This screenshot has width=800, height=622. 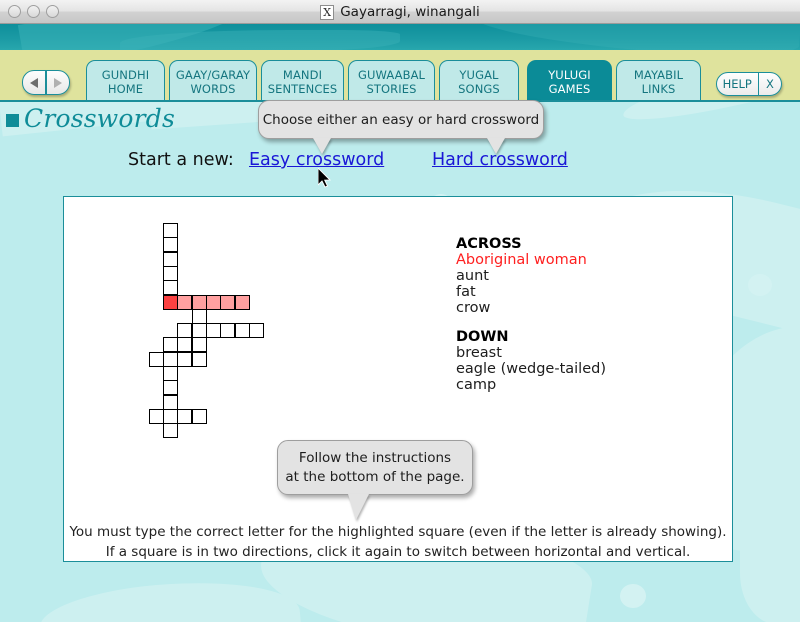 What do you see at coordinates (213, 74) in the screenshot?
I see `tab-line1: GAAY/GARAY` at bounding box center [213, 74].